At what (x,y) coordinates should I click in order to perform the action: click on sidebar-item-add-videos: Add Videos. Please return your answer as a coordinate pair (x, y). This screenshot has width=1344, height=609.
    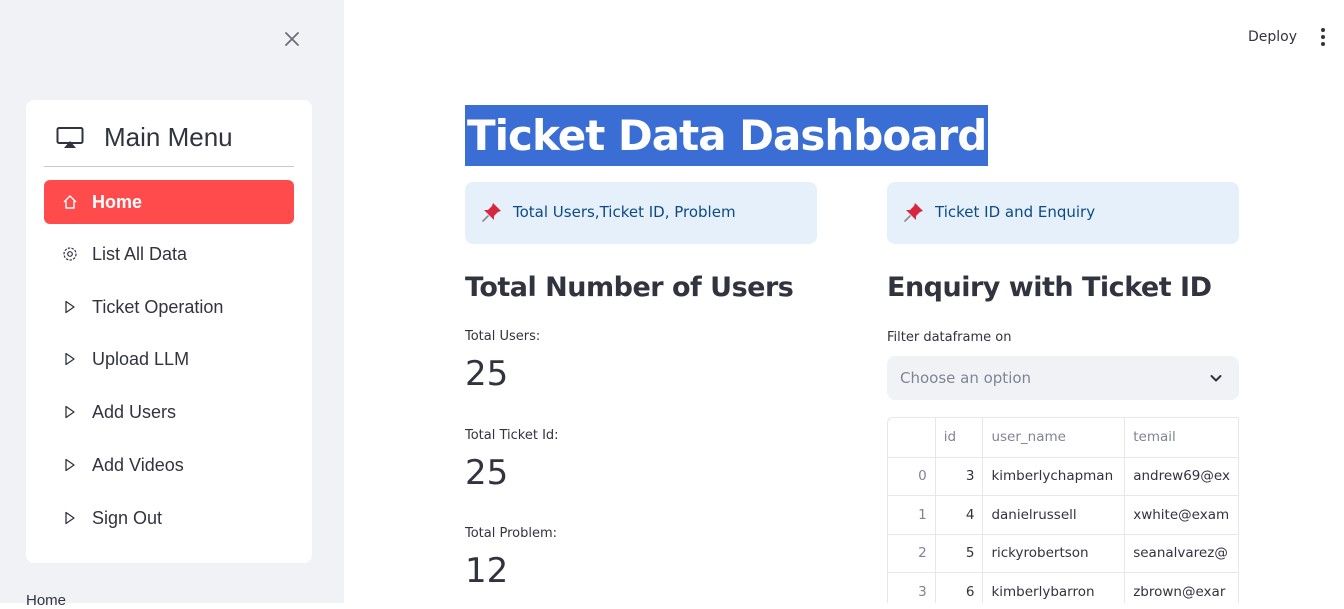
    Looking at the image, I should click on (169, 465).